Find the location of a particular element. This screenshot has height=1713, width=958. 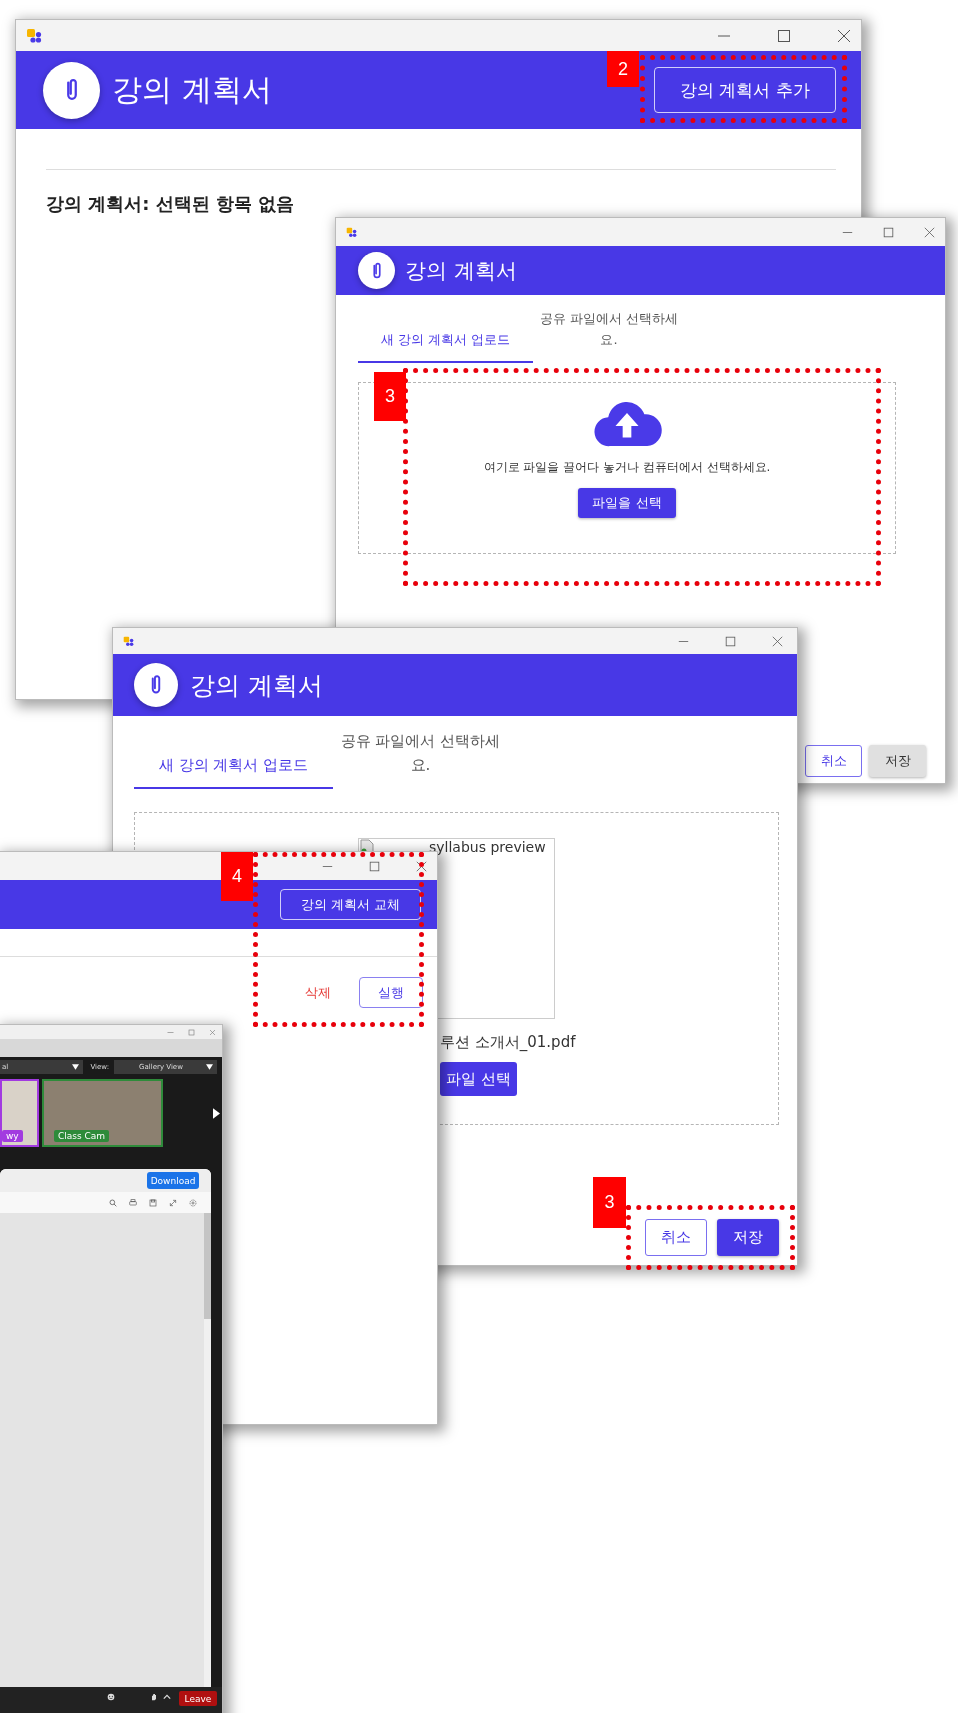

download-button: Download is located at coordinates (173, 1180).